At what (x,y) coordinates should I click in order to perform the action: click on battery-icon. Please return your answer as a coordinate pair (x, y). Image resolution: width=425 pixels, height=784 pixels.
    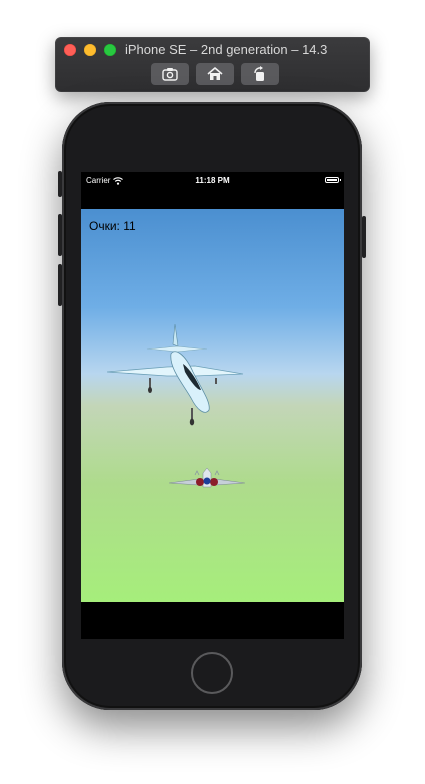
    Looking at the image, I should click on (333, 180).